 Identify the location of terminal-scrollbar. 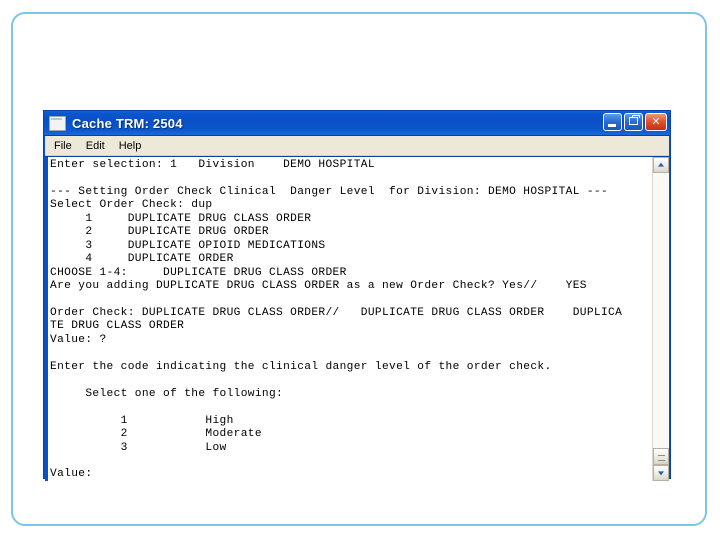
(660, 319).